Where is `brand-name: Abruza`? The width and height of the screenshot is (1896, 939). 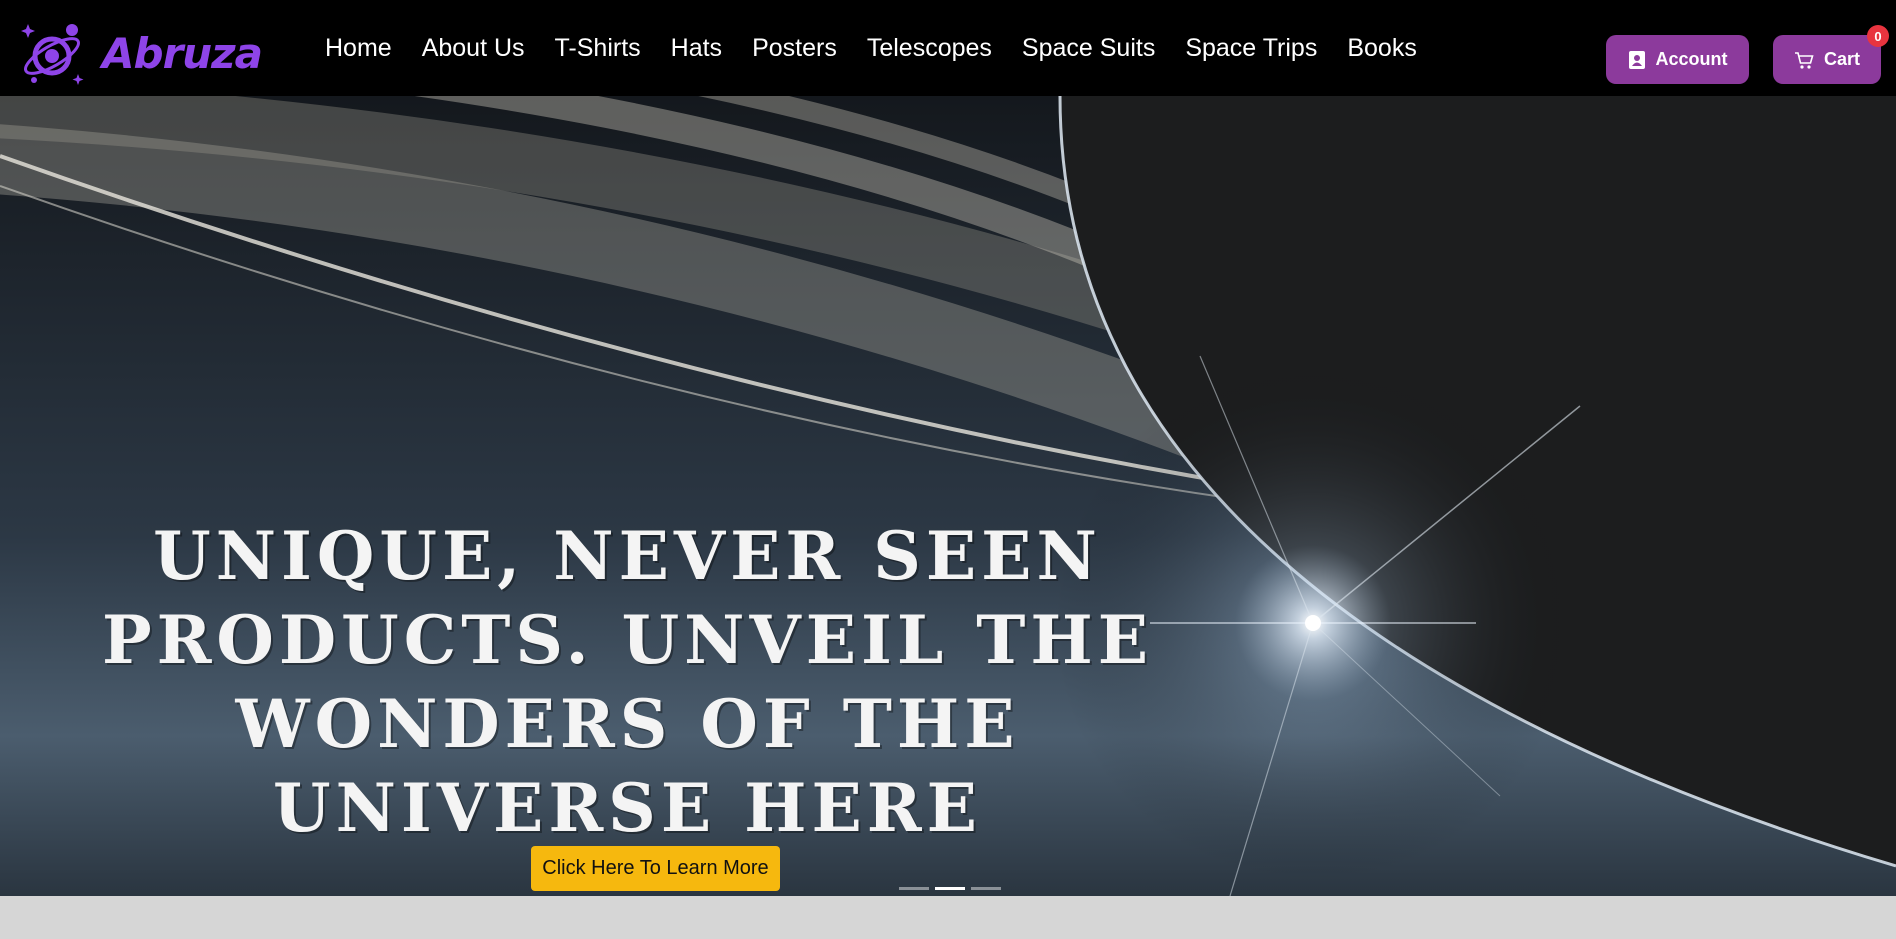
brand-name: Abruza is located at coordinates (182, 53).